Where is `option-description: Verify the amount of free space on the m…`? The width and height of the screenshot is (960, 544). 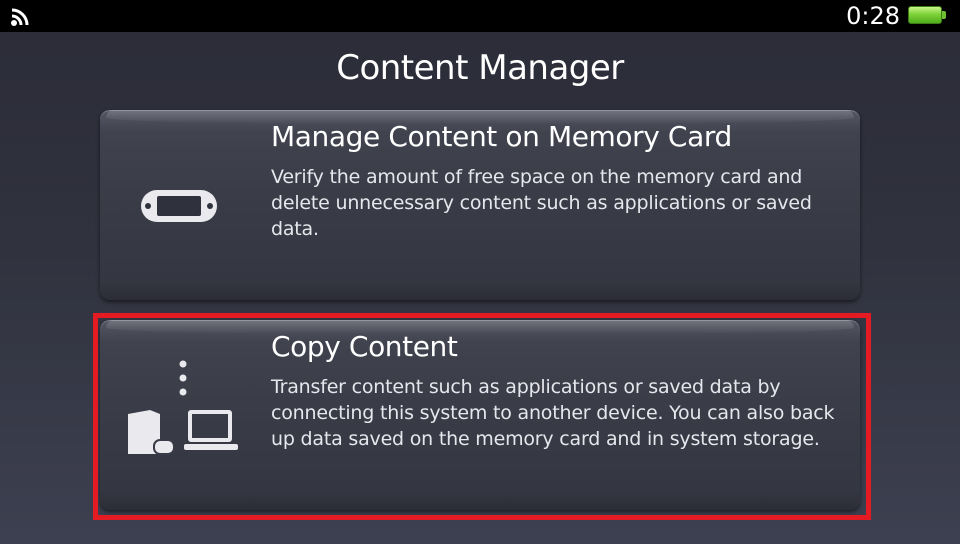
option-description: Verify the amount of free space on the m… is located at coordinates (541, 203).